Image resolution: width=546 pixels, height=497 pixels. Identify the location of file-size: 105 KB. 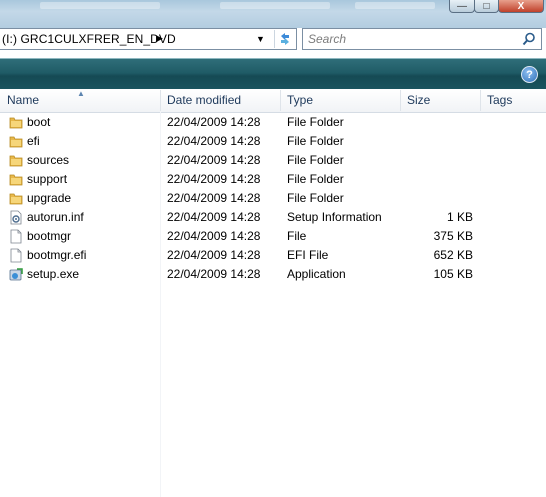
(453, 274).